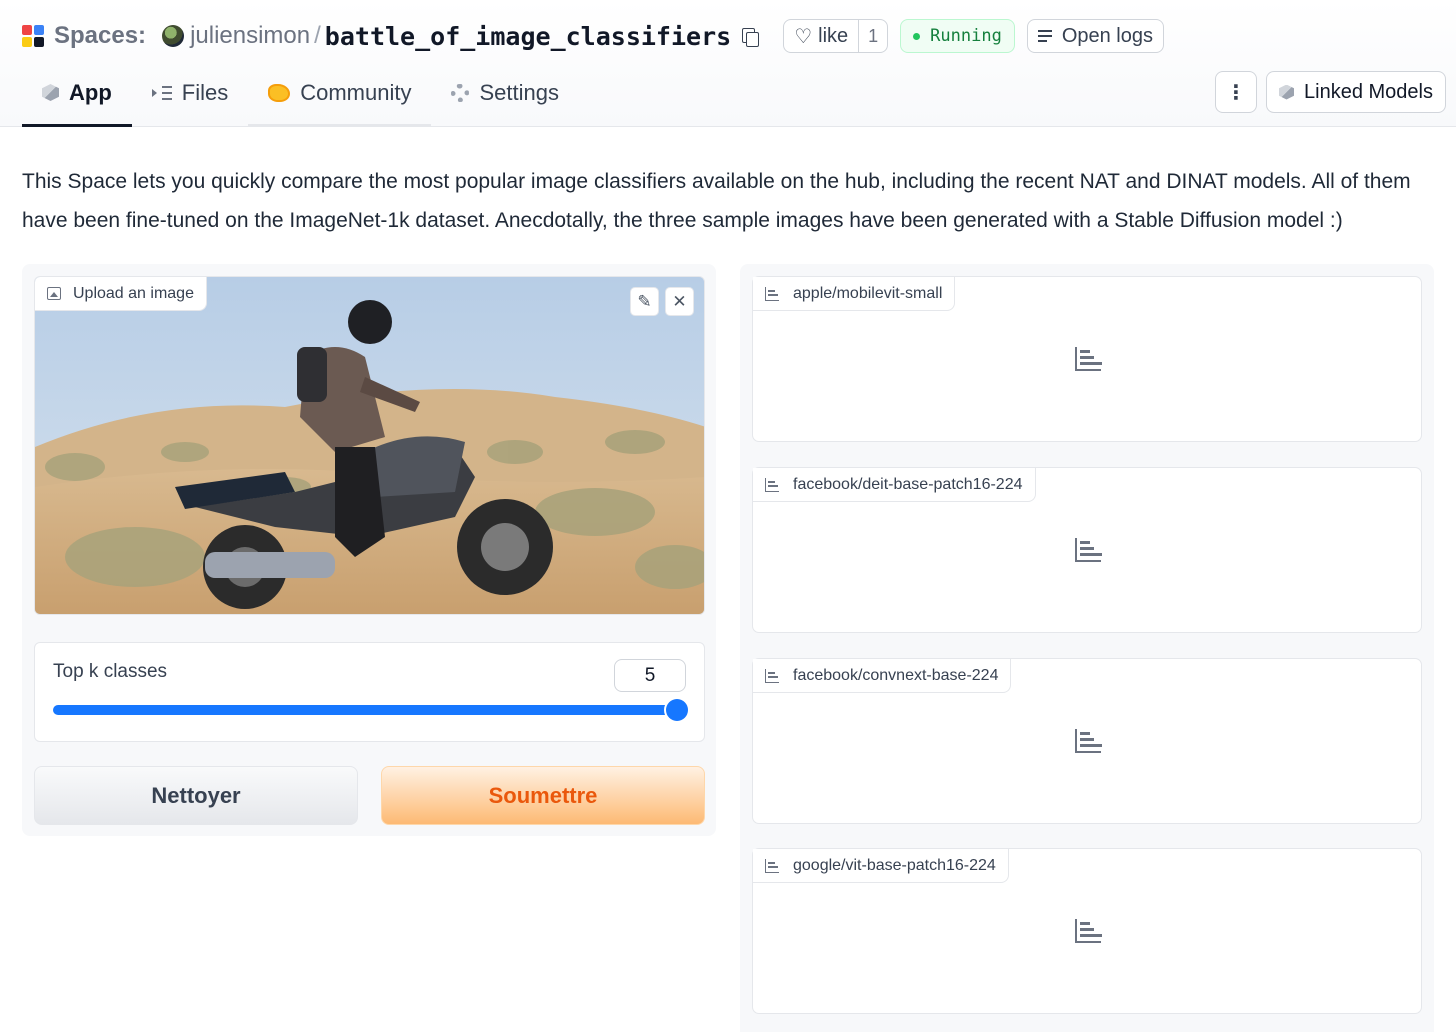  What do you see at coordinates (173, 36) in the screenshot?
I see `owner-avatar` at bounding box center [173, 36].